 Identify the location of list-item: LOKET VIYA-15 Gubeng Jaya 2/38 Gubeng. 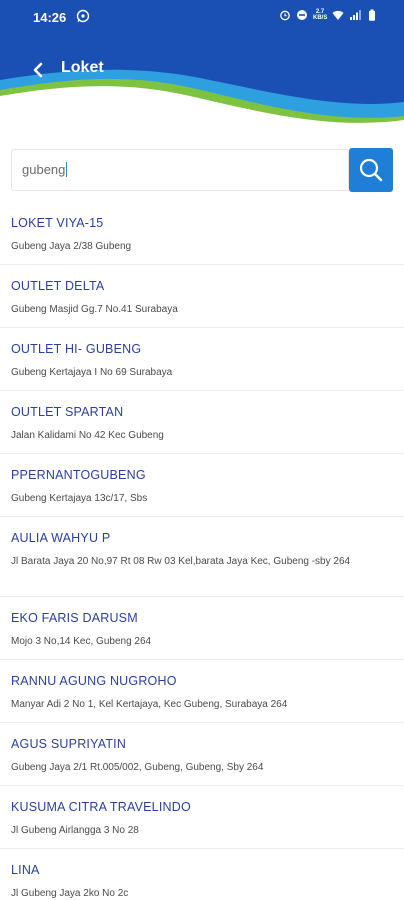
(202, 233).